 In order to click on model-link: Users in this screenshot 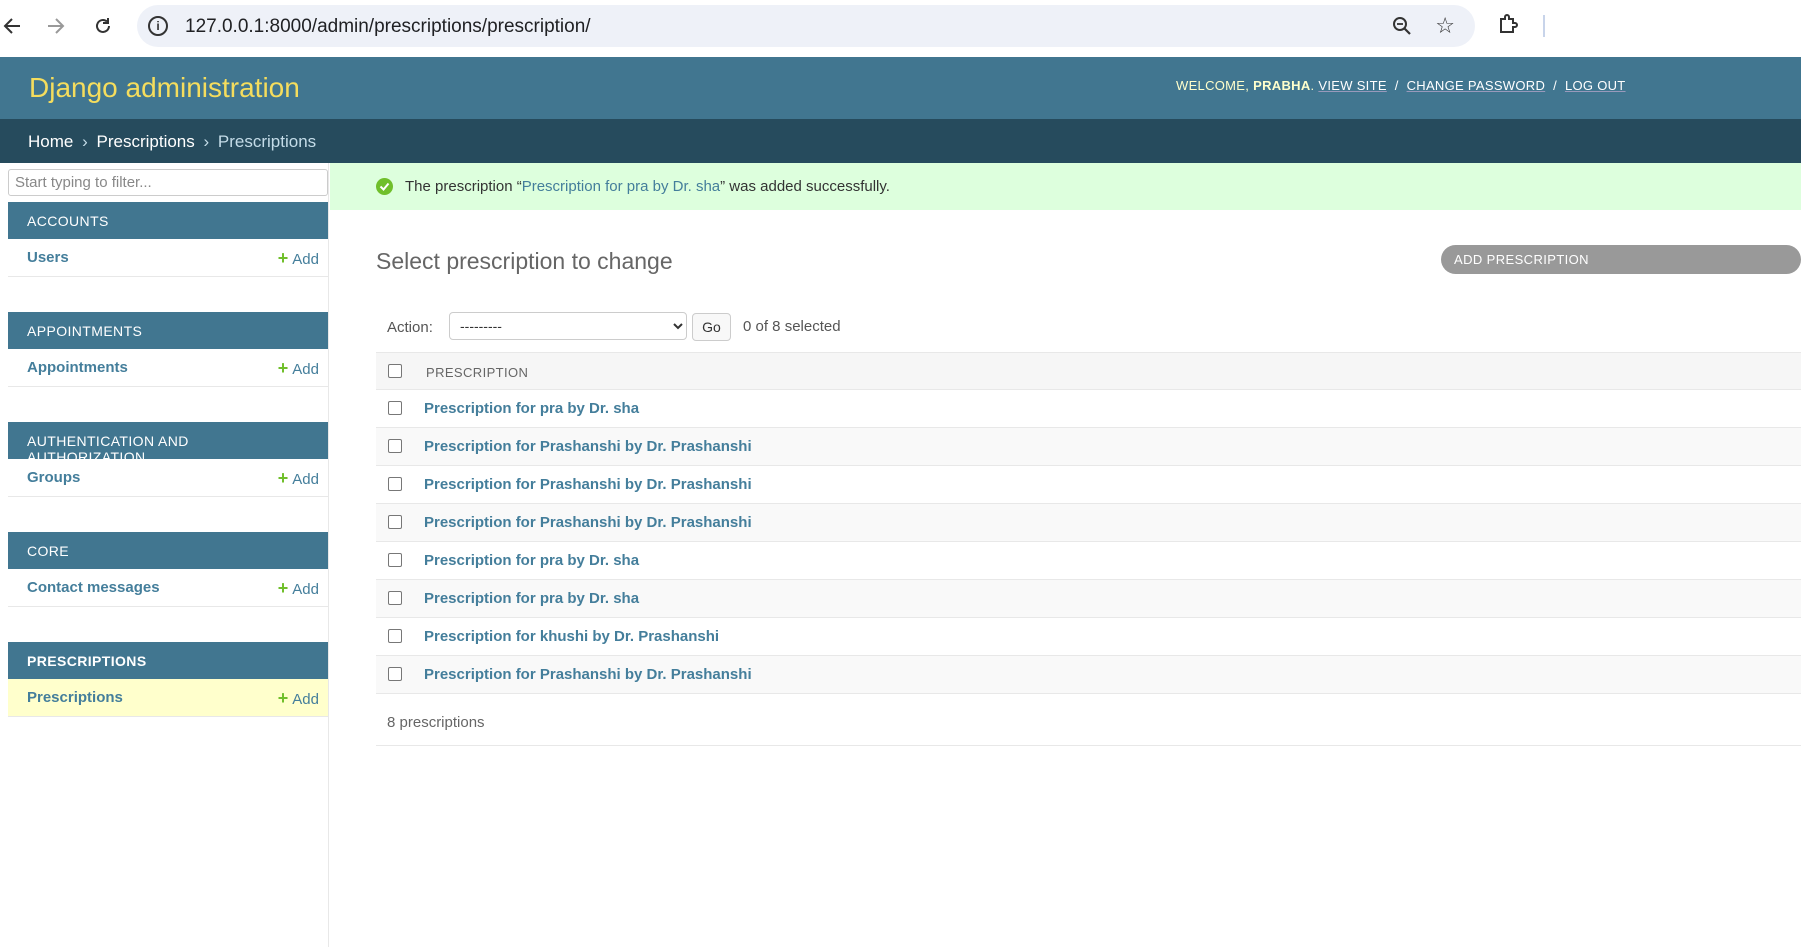, I will do `click(48, 257)`.